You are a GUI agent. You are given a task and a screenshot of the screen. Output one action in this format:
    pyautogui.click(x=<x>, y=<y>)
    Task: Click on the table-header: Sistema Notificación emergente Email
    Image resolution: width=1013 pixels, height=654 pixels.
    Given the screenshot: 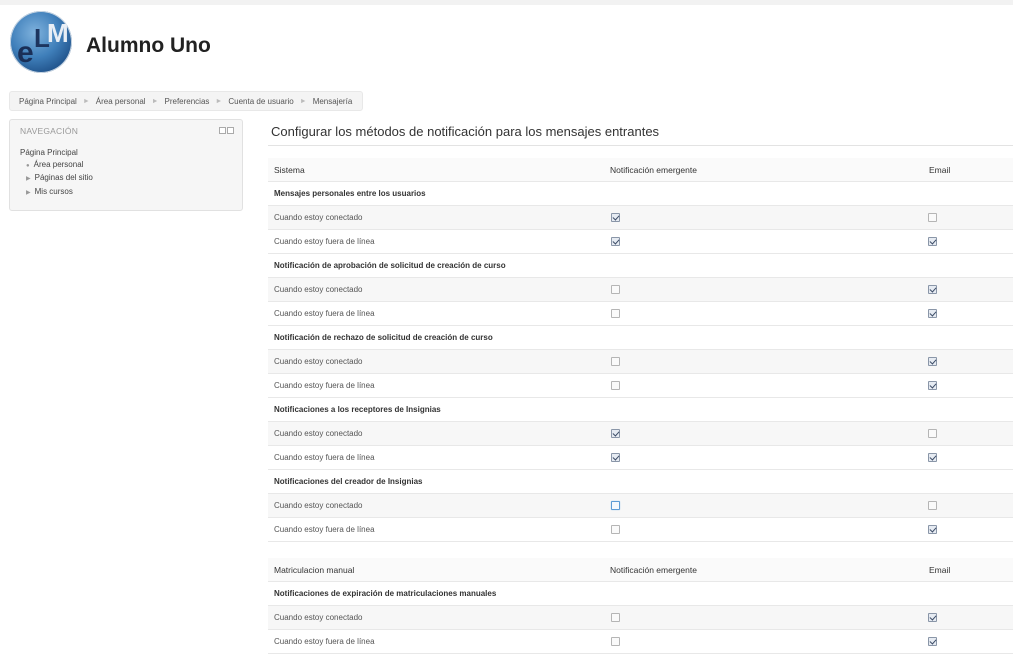 What is the action you would take?
    pyautogui.click(x=640, y=170)
    